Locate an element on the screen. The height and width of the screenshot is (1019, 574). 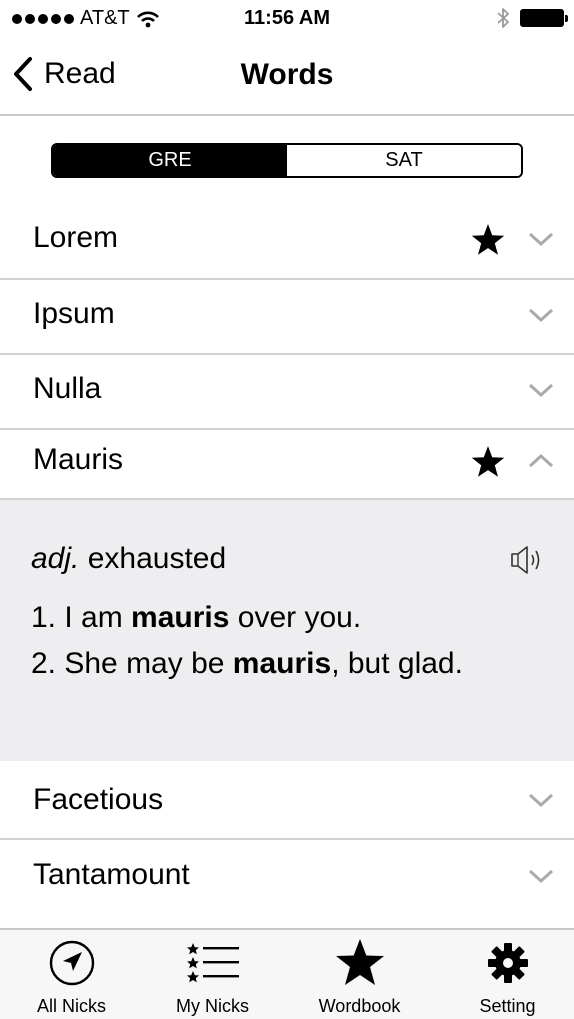
status-bar: AT&T 11:56 AM is located at coordinates (287, 19).